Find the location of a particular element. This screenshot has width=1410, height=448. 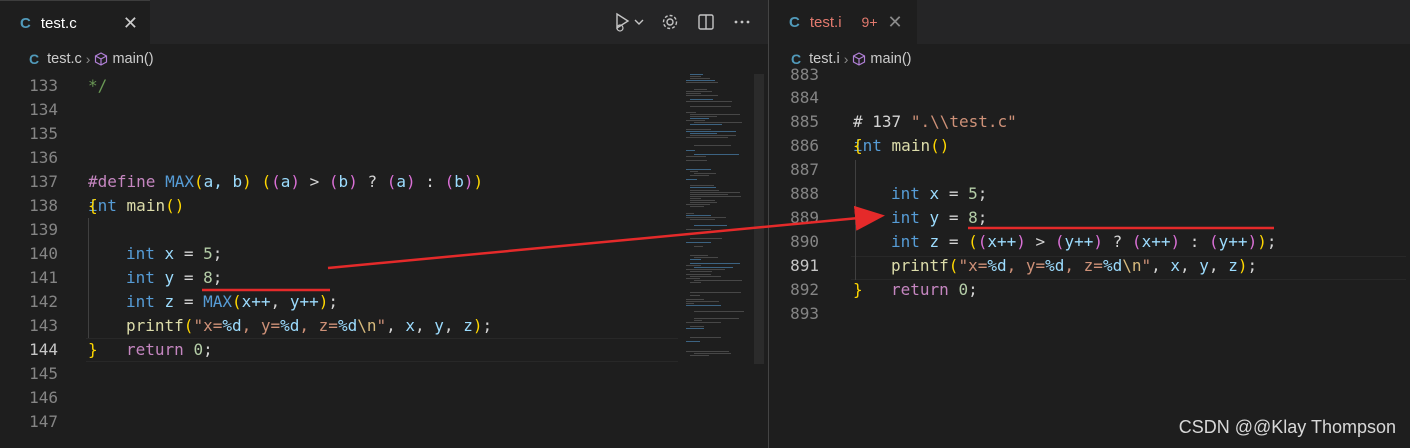

line-number: 892 is located at coordinates (804, 289).